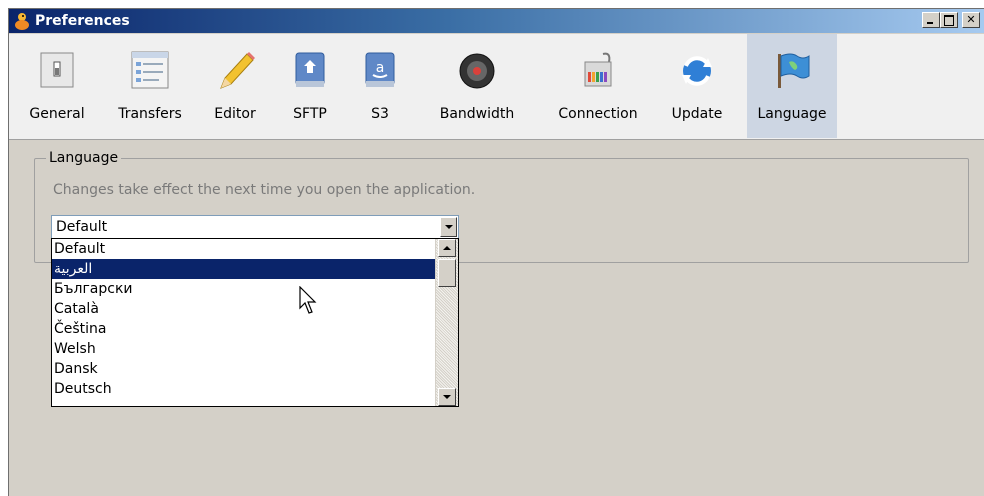 This screenshot has height=496, width=984. What do you see at coordinates (447, 273) in the screenshot?
I see `scroll-thumb` at bounding box center [447, 273].